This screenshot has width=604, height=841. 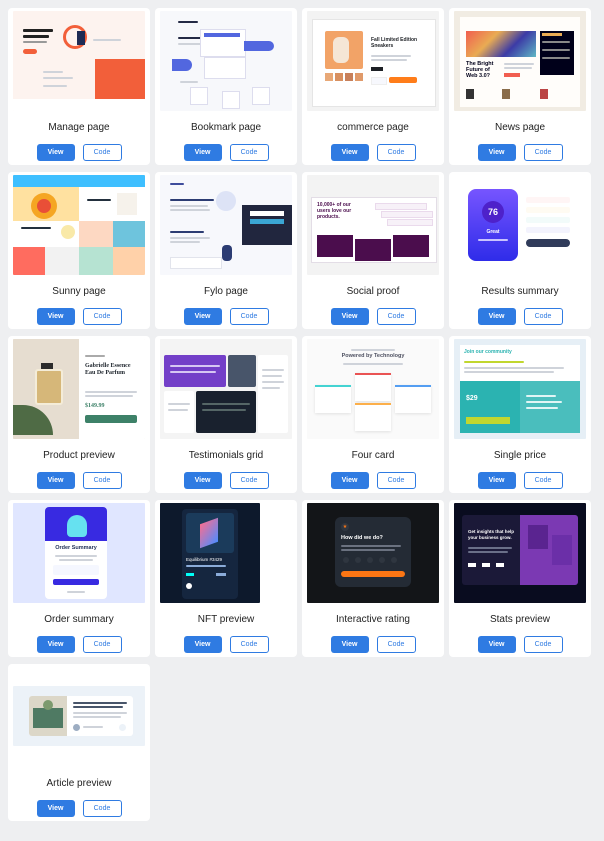 I want to click on four-heading: Powered by Technology, so click(x=373, y=356).